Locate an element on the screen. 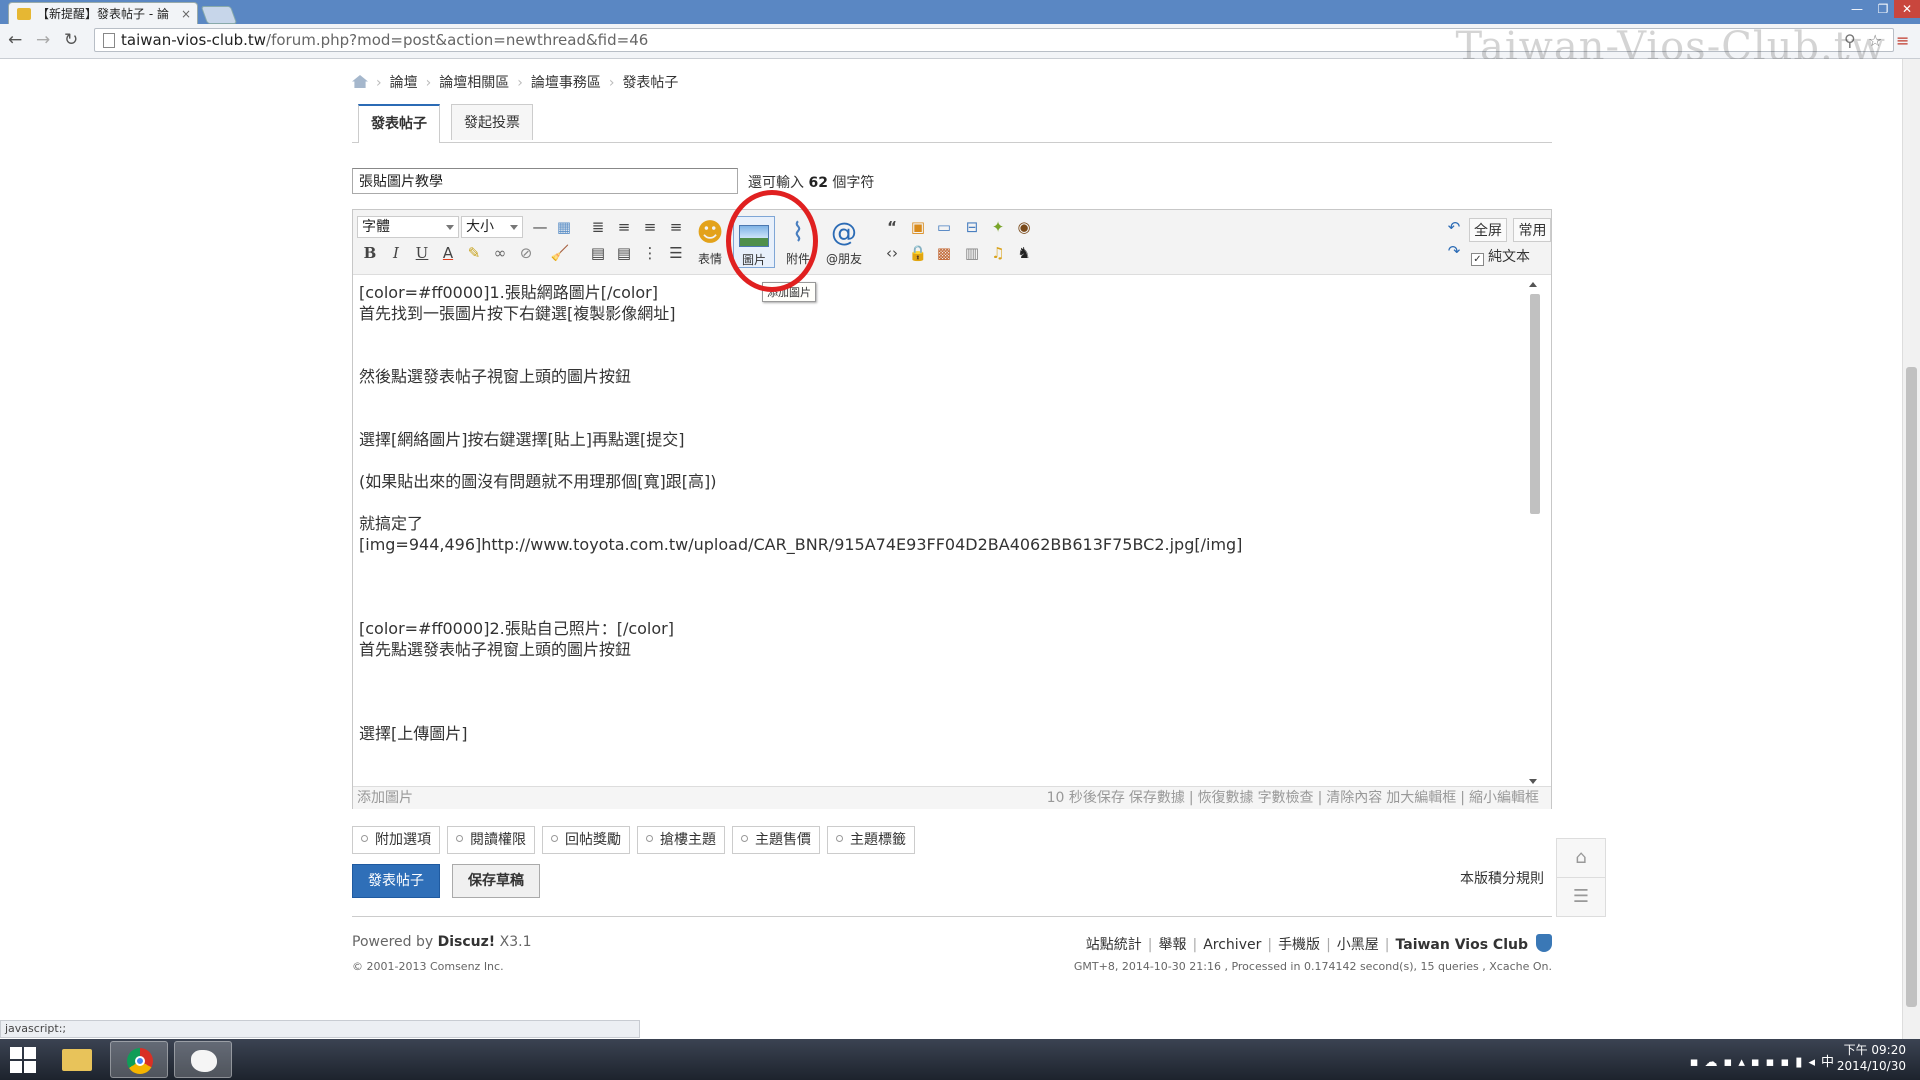  align-center-icon: ≡ is located at coordinates (650, 227).